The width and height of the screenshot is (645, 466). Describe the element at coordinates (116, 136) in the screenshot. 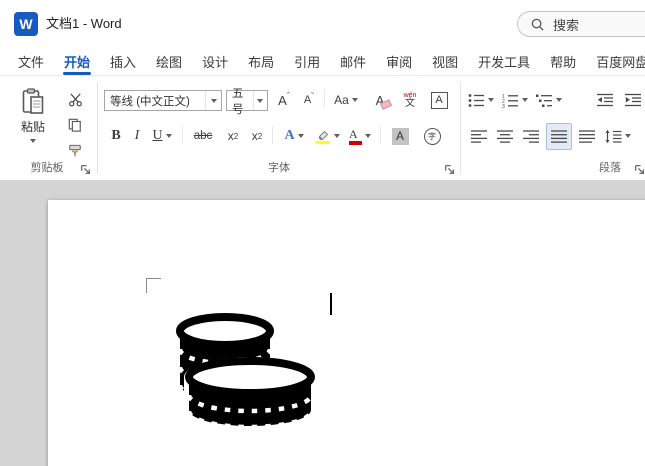

I see `bold-button: B` at that location.